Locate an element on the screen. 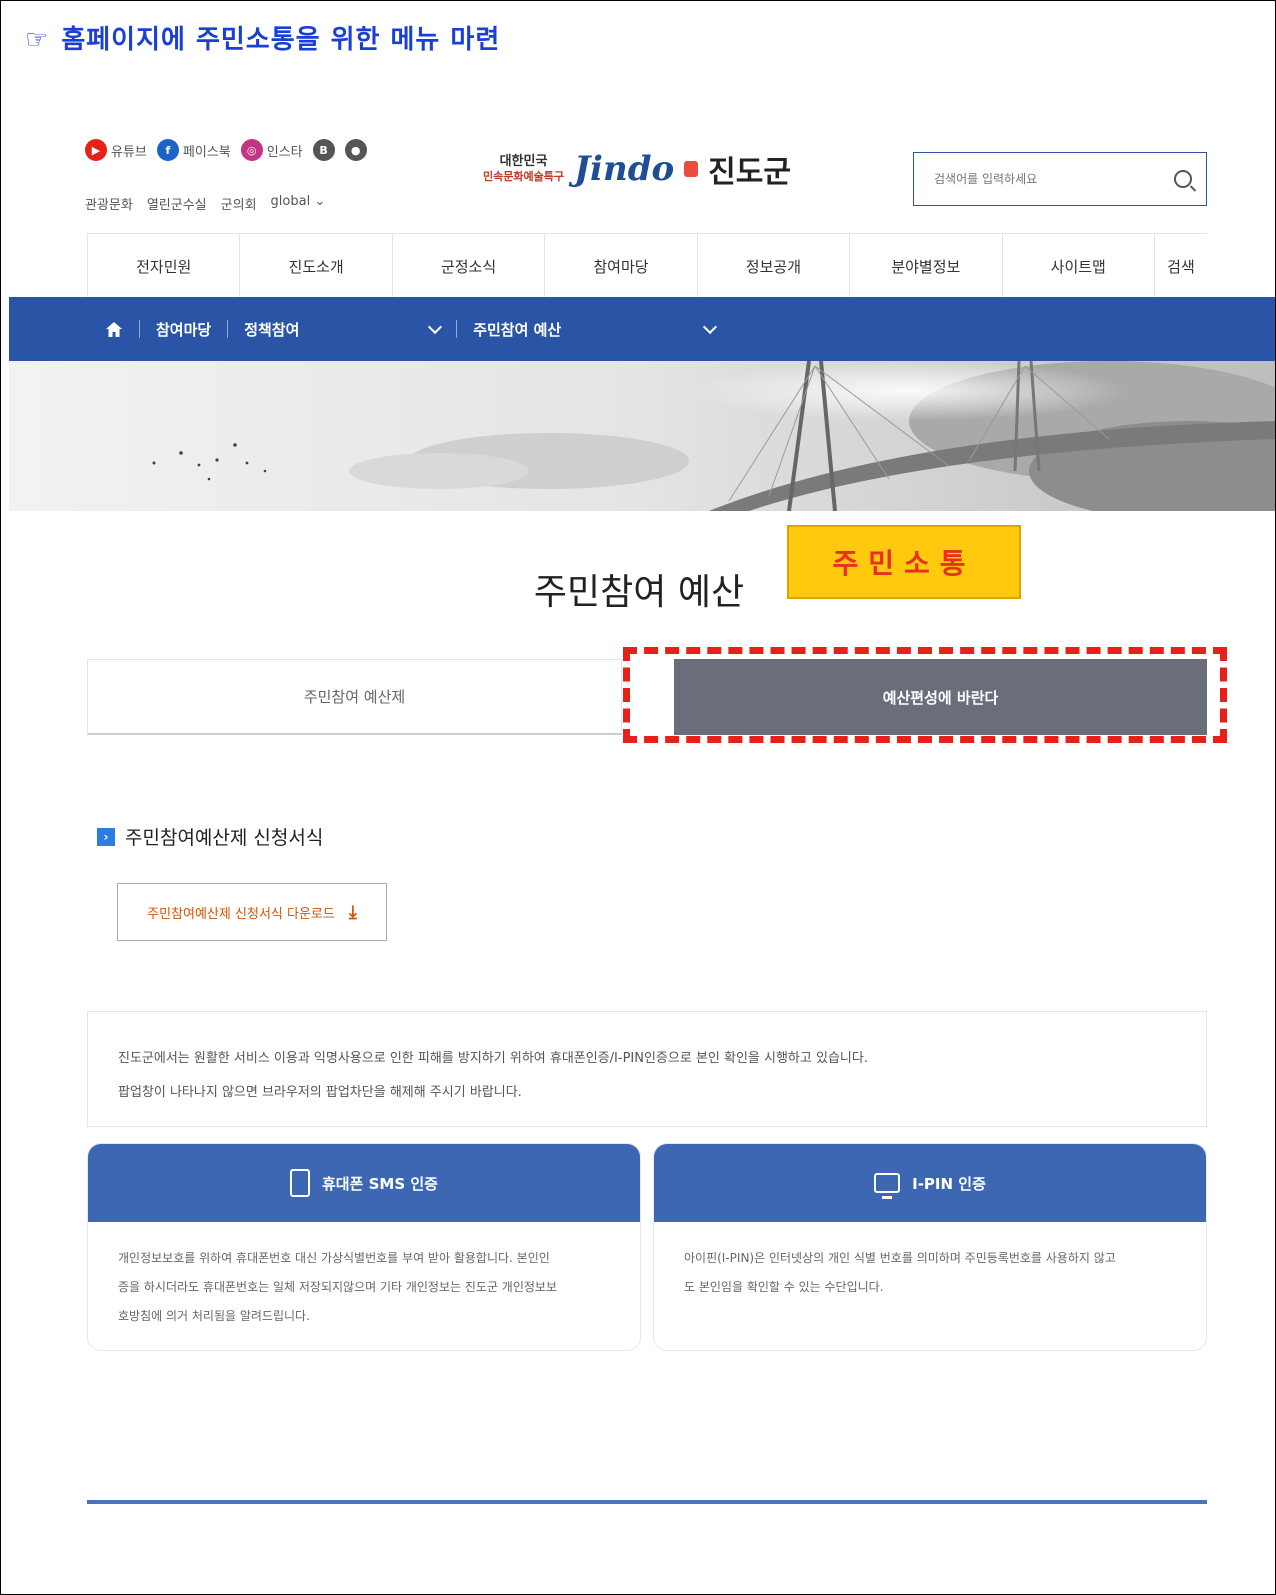 This screenshot has height=1595, width=1276. breadcrumb-level1: 참여마당 is located at coordinates (183, 329).